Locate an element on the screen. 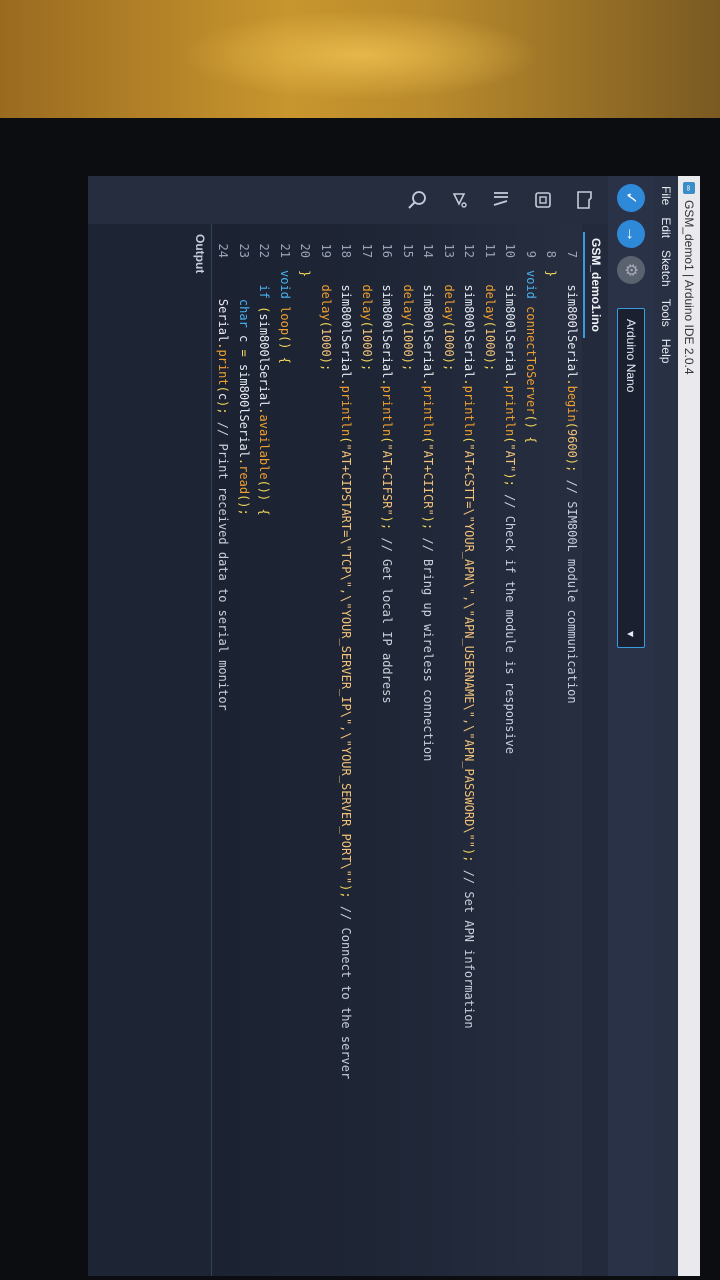  menu-file: File is located at coordinates (666, 195).